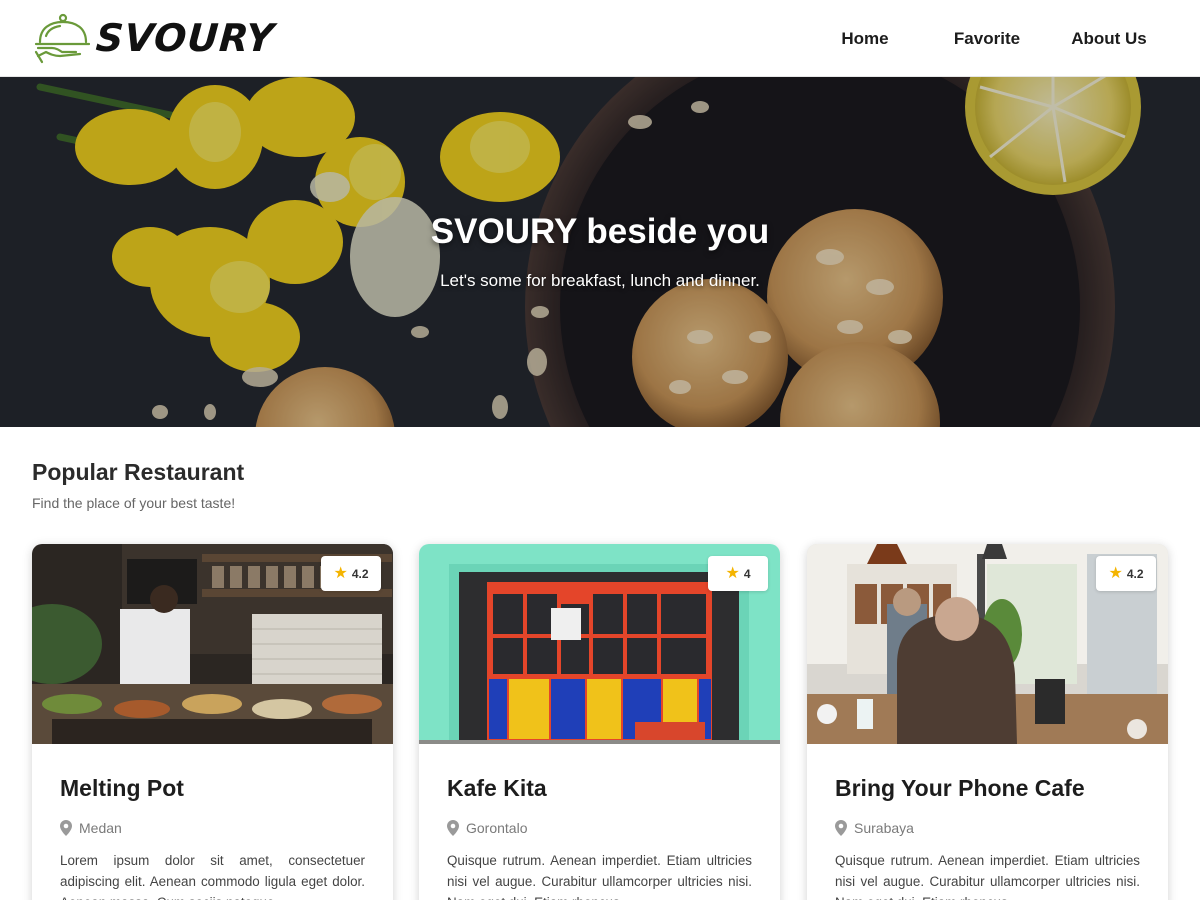  I want to click on rating-badge: ★ 4, so click(738, 573).